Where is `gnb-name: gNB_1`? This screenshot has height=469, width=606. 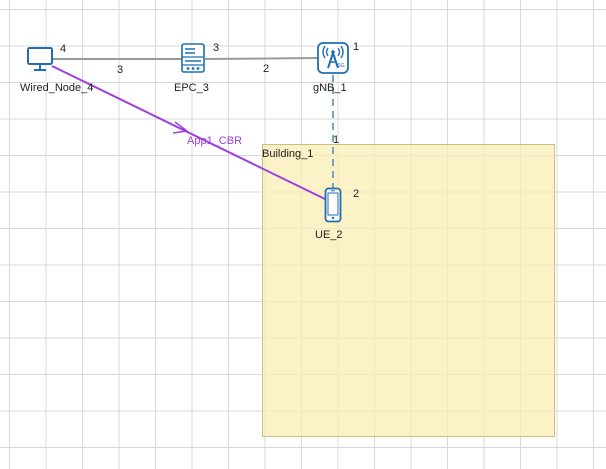
gnb-name: gNB_1 is located at coordinates (330, 88).